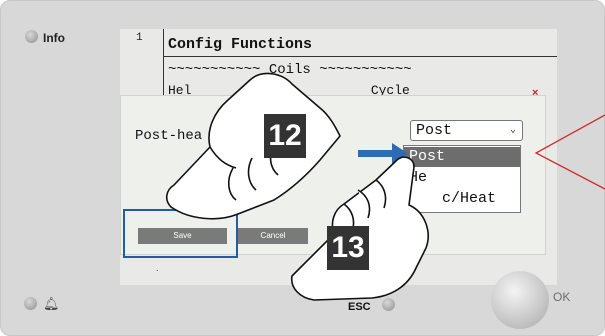 The height and width of the screenshot is (336, 605). What do you see at coordinates (285, 136) in the screenshot?
I see `step-marker-12: 12` at bounding box center [285, 136].